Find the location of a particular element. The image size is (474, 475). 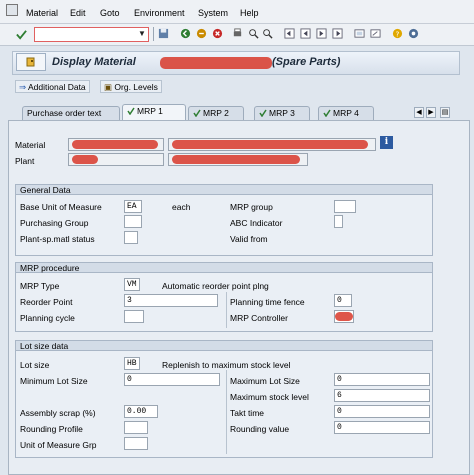

uom-group-field is located at coordinates (136, 443).